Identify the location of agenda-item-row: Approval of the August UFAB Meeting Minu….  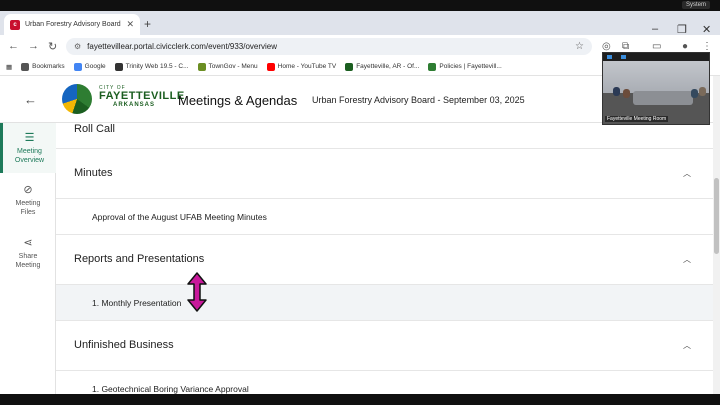
(384, 217).